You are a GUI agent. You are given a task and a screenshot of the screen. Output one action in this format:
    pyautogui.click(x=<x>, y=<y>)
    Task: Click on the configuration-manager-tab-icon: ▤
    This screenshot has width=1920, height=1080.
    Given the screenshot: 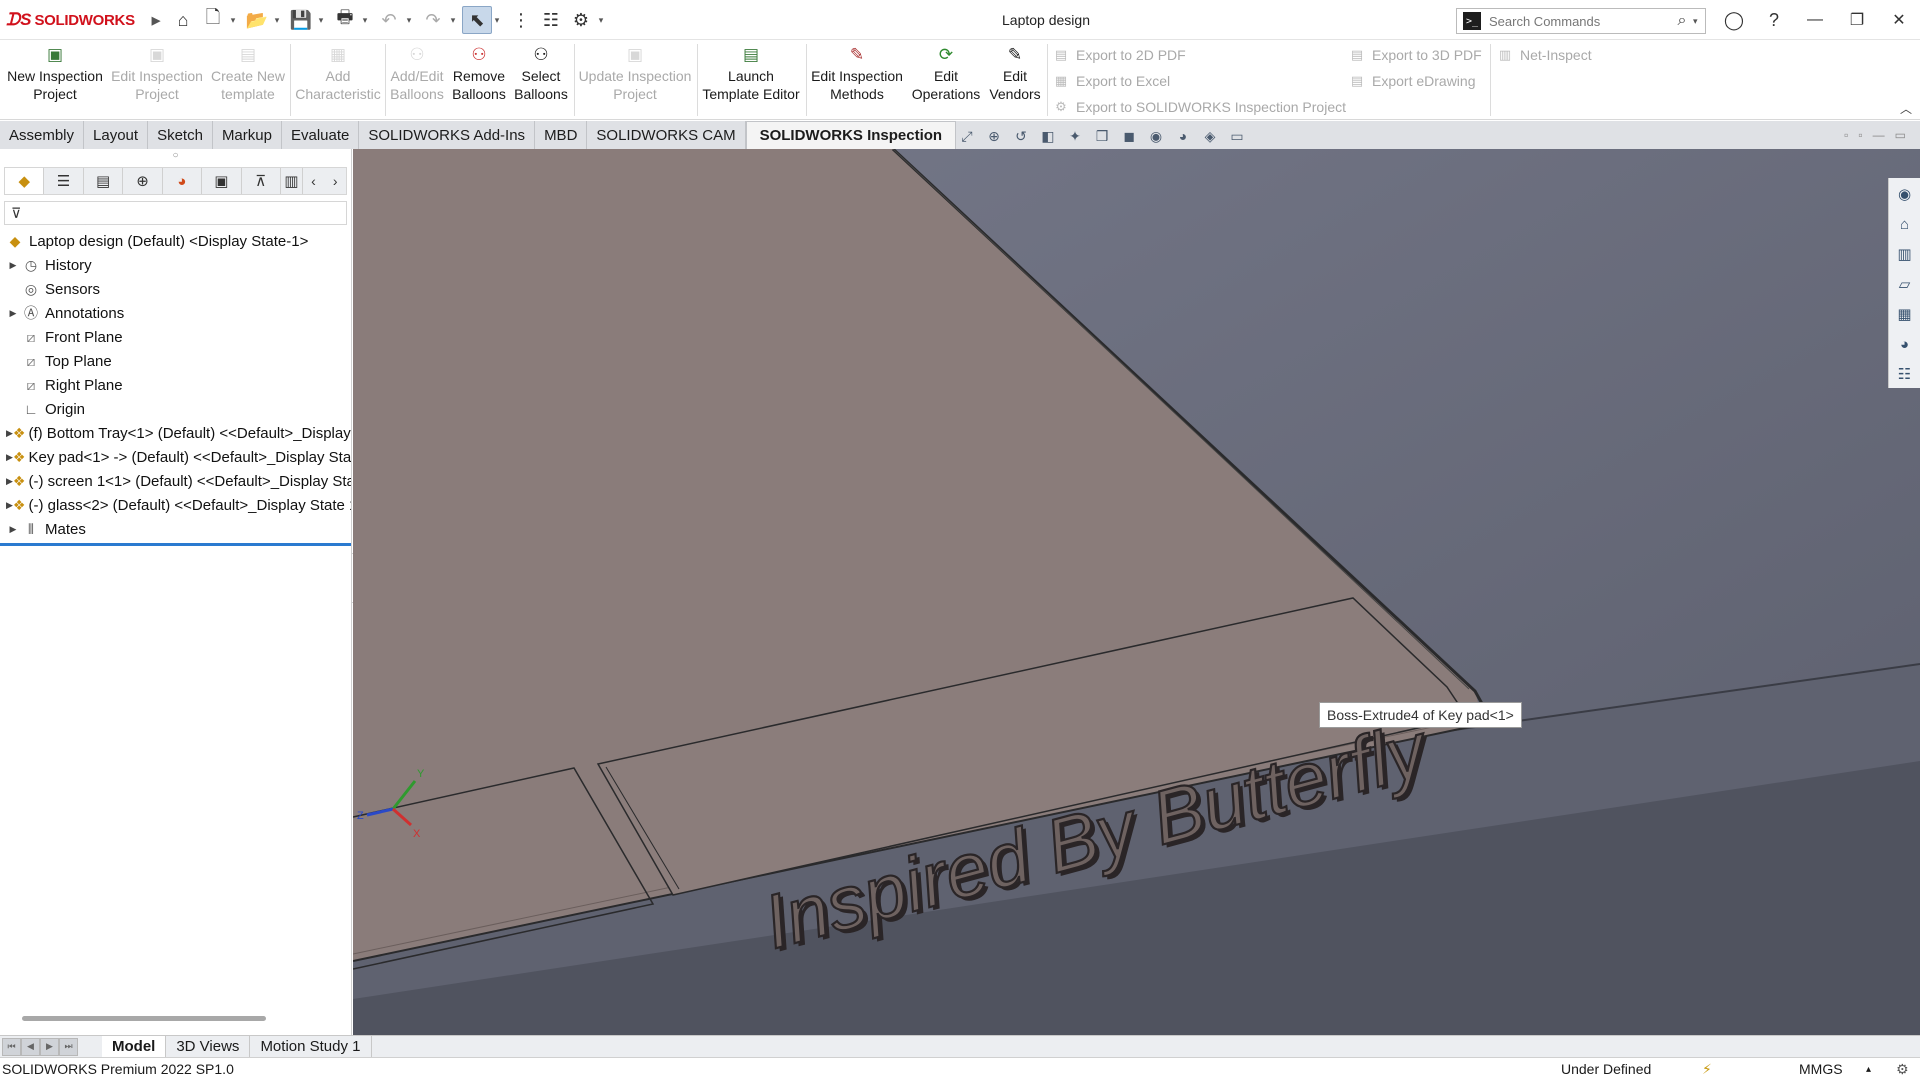 What is the action you would take?
    pyautogui.click(x=104, y=181)
    